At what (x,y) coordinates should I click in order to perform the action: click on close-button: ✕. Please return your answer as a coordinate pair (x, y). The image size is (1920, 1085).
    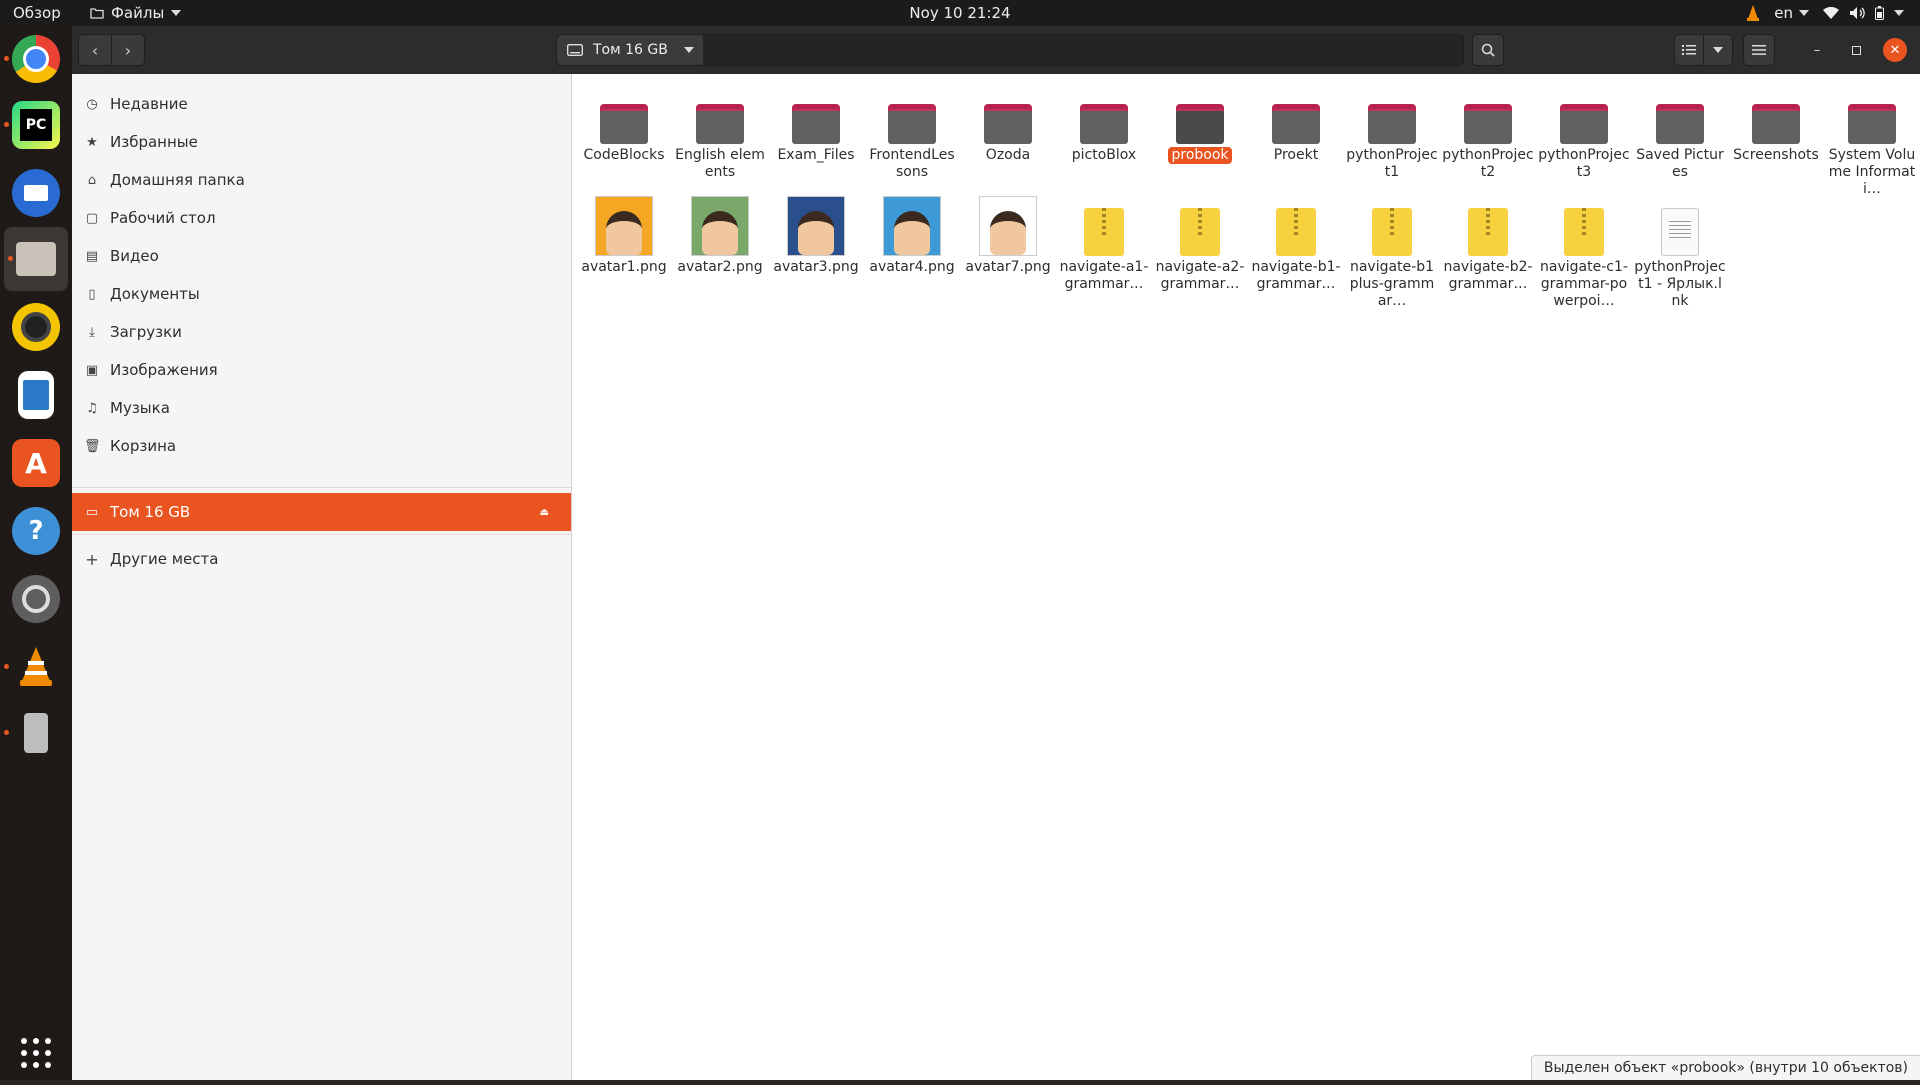
    Looking at the image, I should click on (1895, 50).